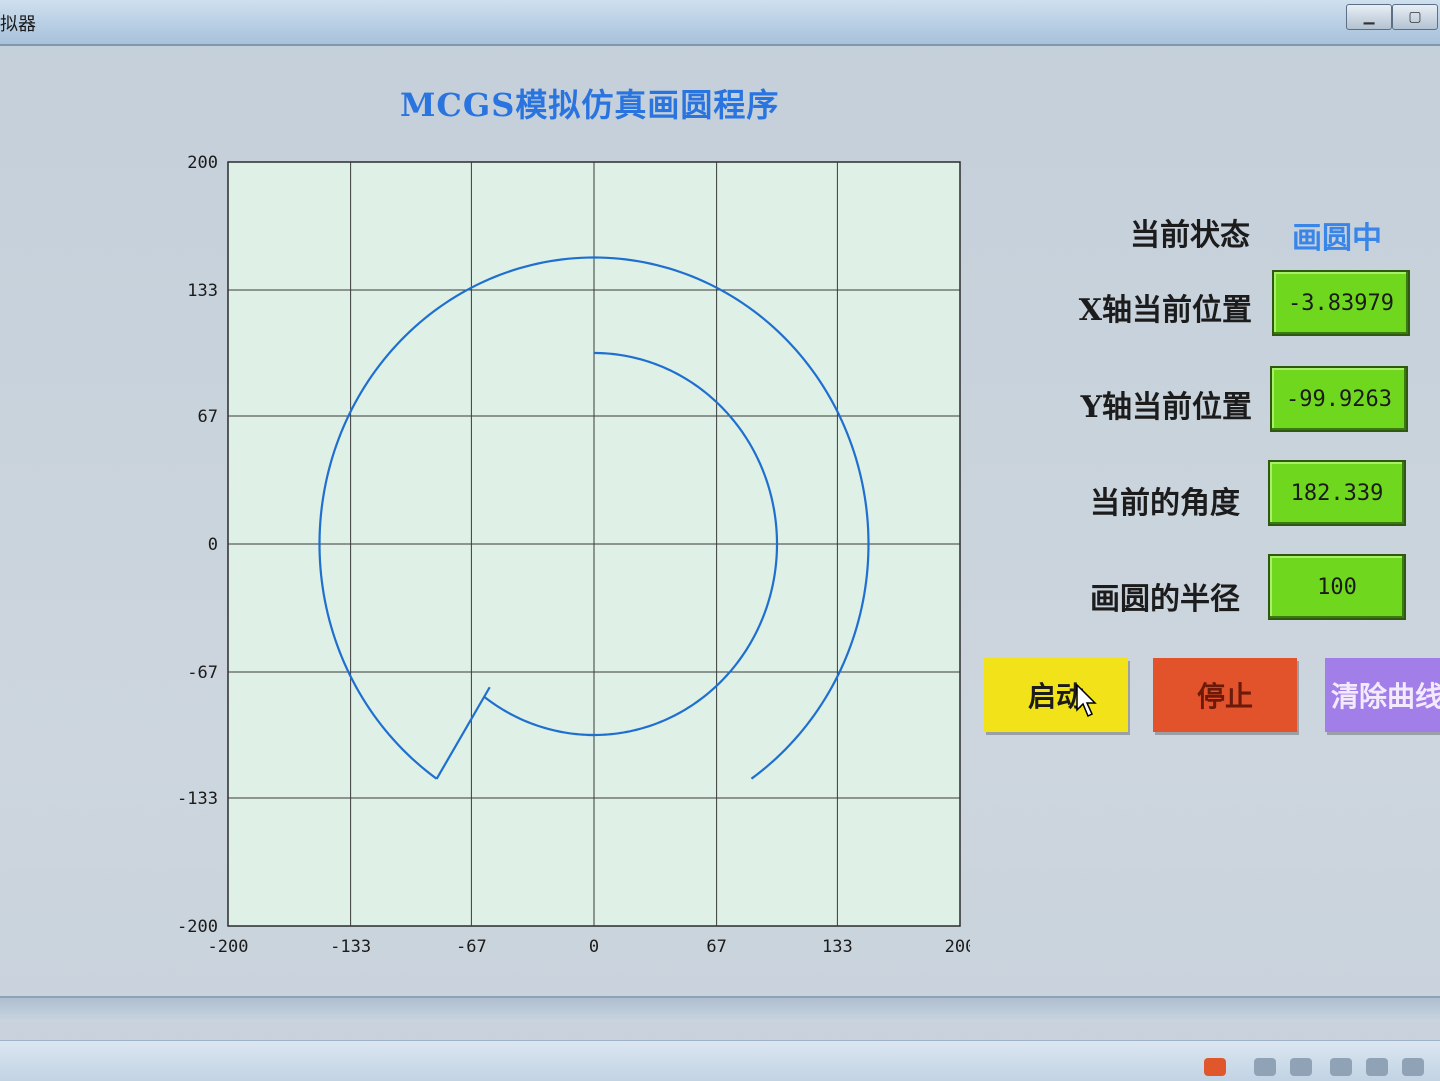 The image size is (1440, 1081). I want to click on x-tick-label: -200, so click(228, 947).